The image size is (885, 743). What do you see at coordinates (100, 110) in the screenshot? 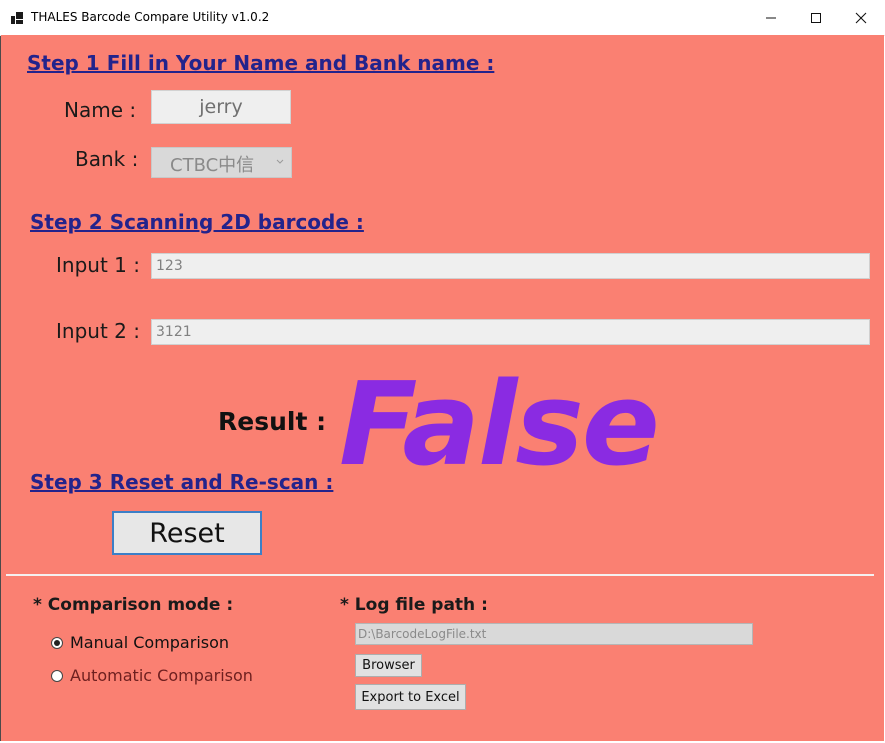
I see `name-label: Name :` at bounding box center [100, 110].